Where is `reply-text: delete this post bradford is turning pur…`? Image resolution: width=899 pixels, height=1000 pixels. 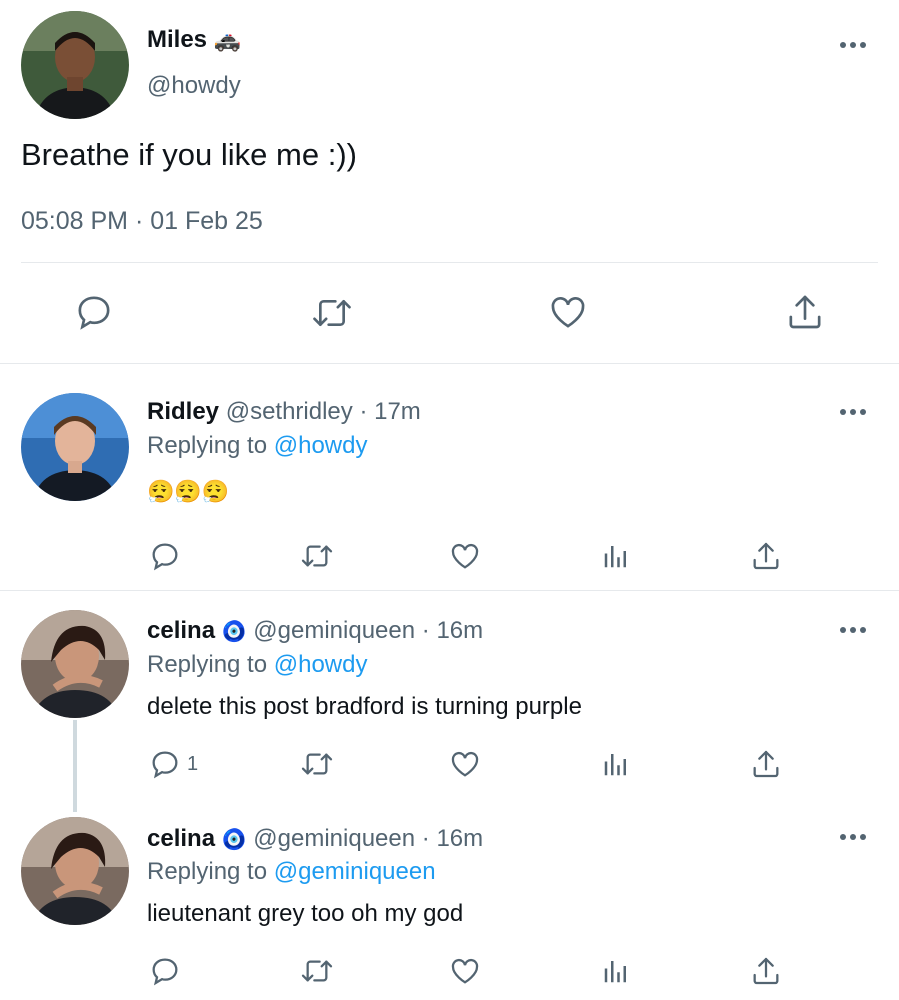
reply-text: delete this post bradford is turning pur… is located at coordinates (364, 706).